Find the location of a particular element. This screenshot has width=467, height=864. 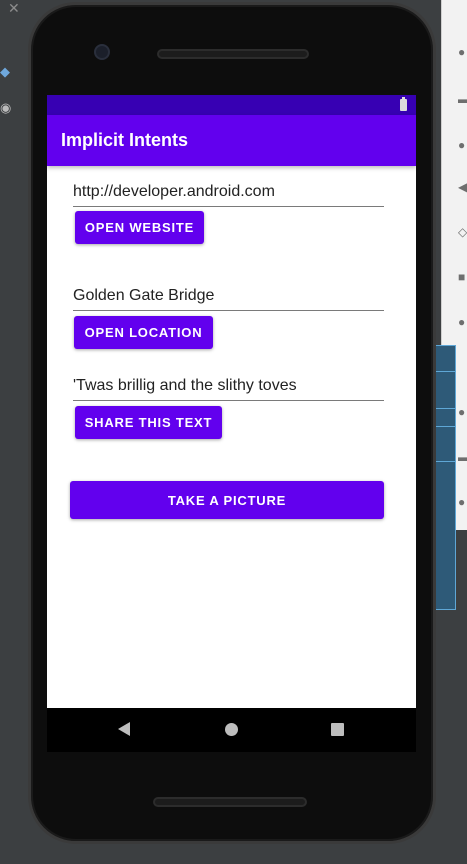

palette-item-icon: ◀ is located at coordinates (462, 187).